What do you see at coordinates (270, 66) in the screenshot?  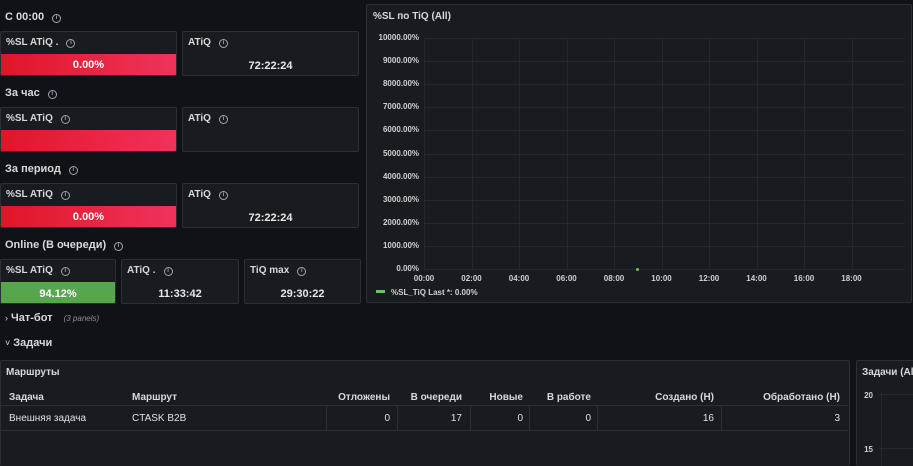 I see `stat-value: 72:22:24` at bounding box center [270, 66].